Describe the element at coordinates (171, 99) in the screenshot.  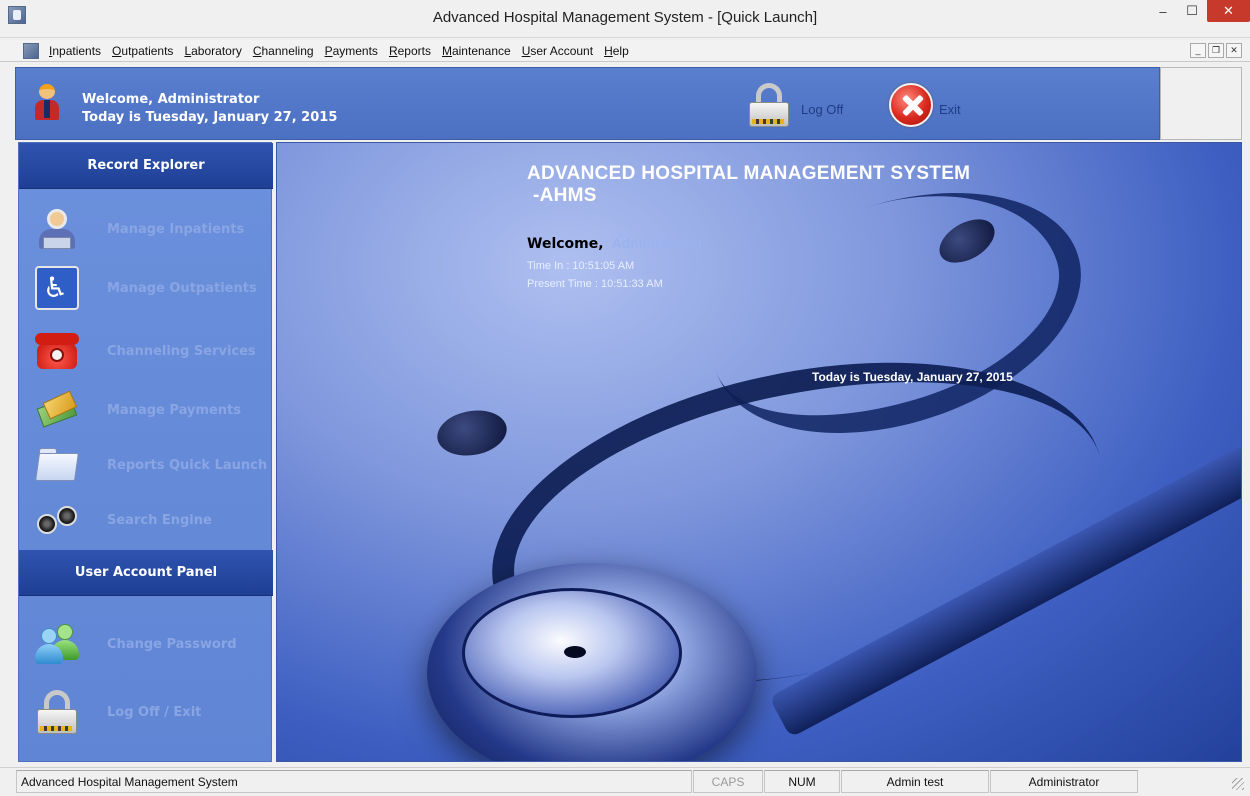
I see `header-welcome-text: Welcome, Administrator` at that location.